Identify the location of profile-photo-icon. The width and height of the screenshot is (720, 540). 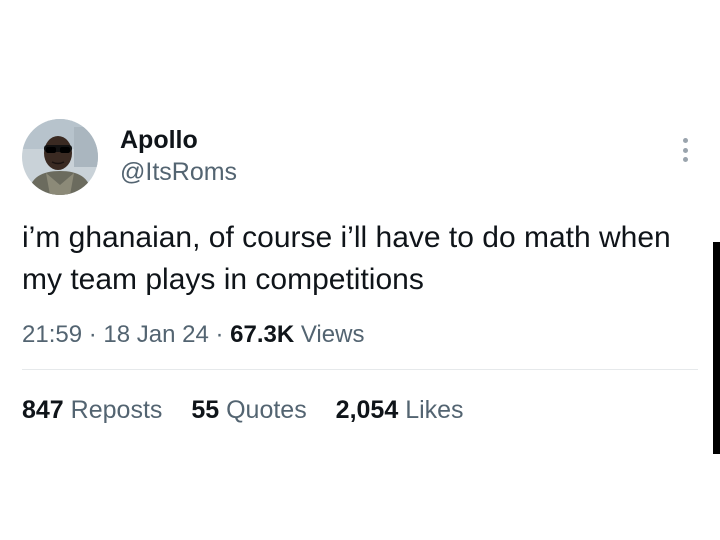
(60, 157).